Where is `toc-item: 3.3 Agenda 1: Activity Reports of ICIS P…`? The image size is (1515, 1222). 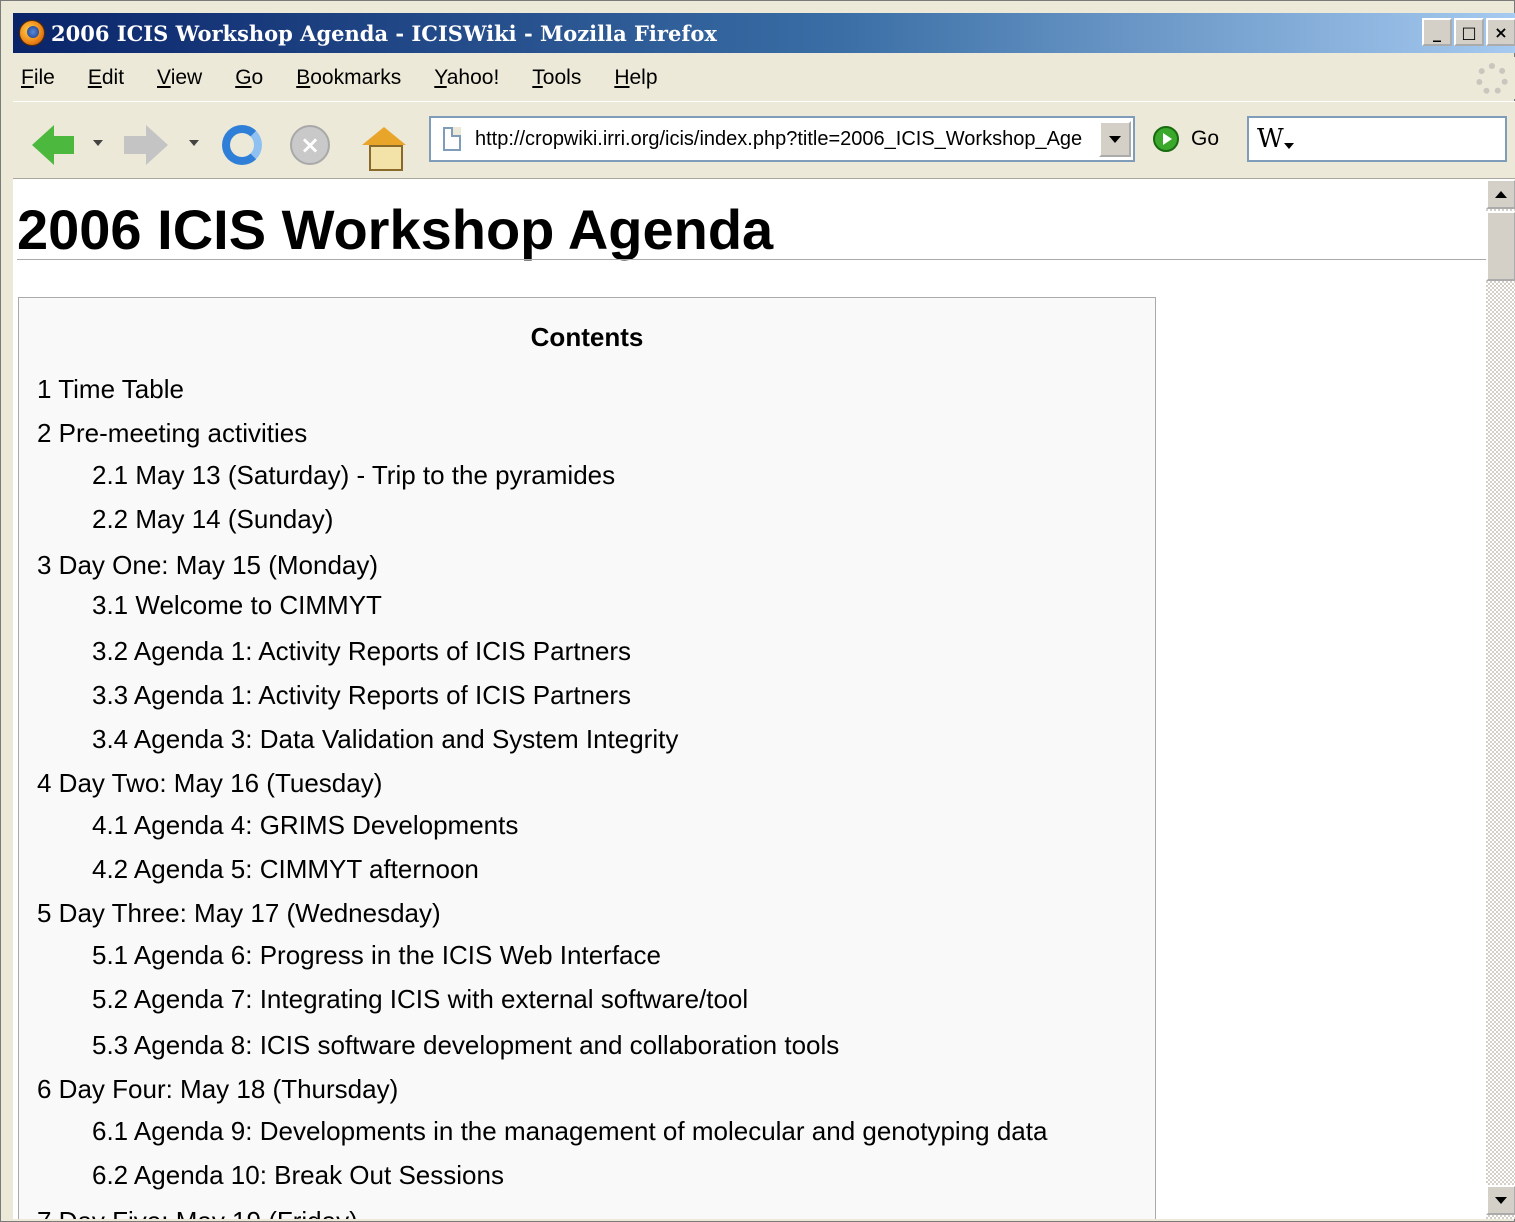
toc-item: 3.3 Agenda 1: Activity Reports of ICIS P… is located at coordinates (361, 695).